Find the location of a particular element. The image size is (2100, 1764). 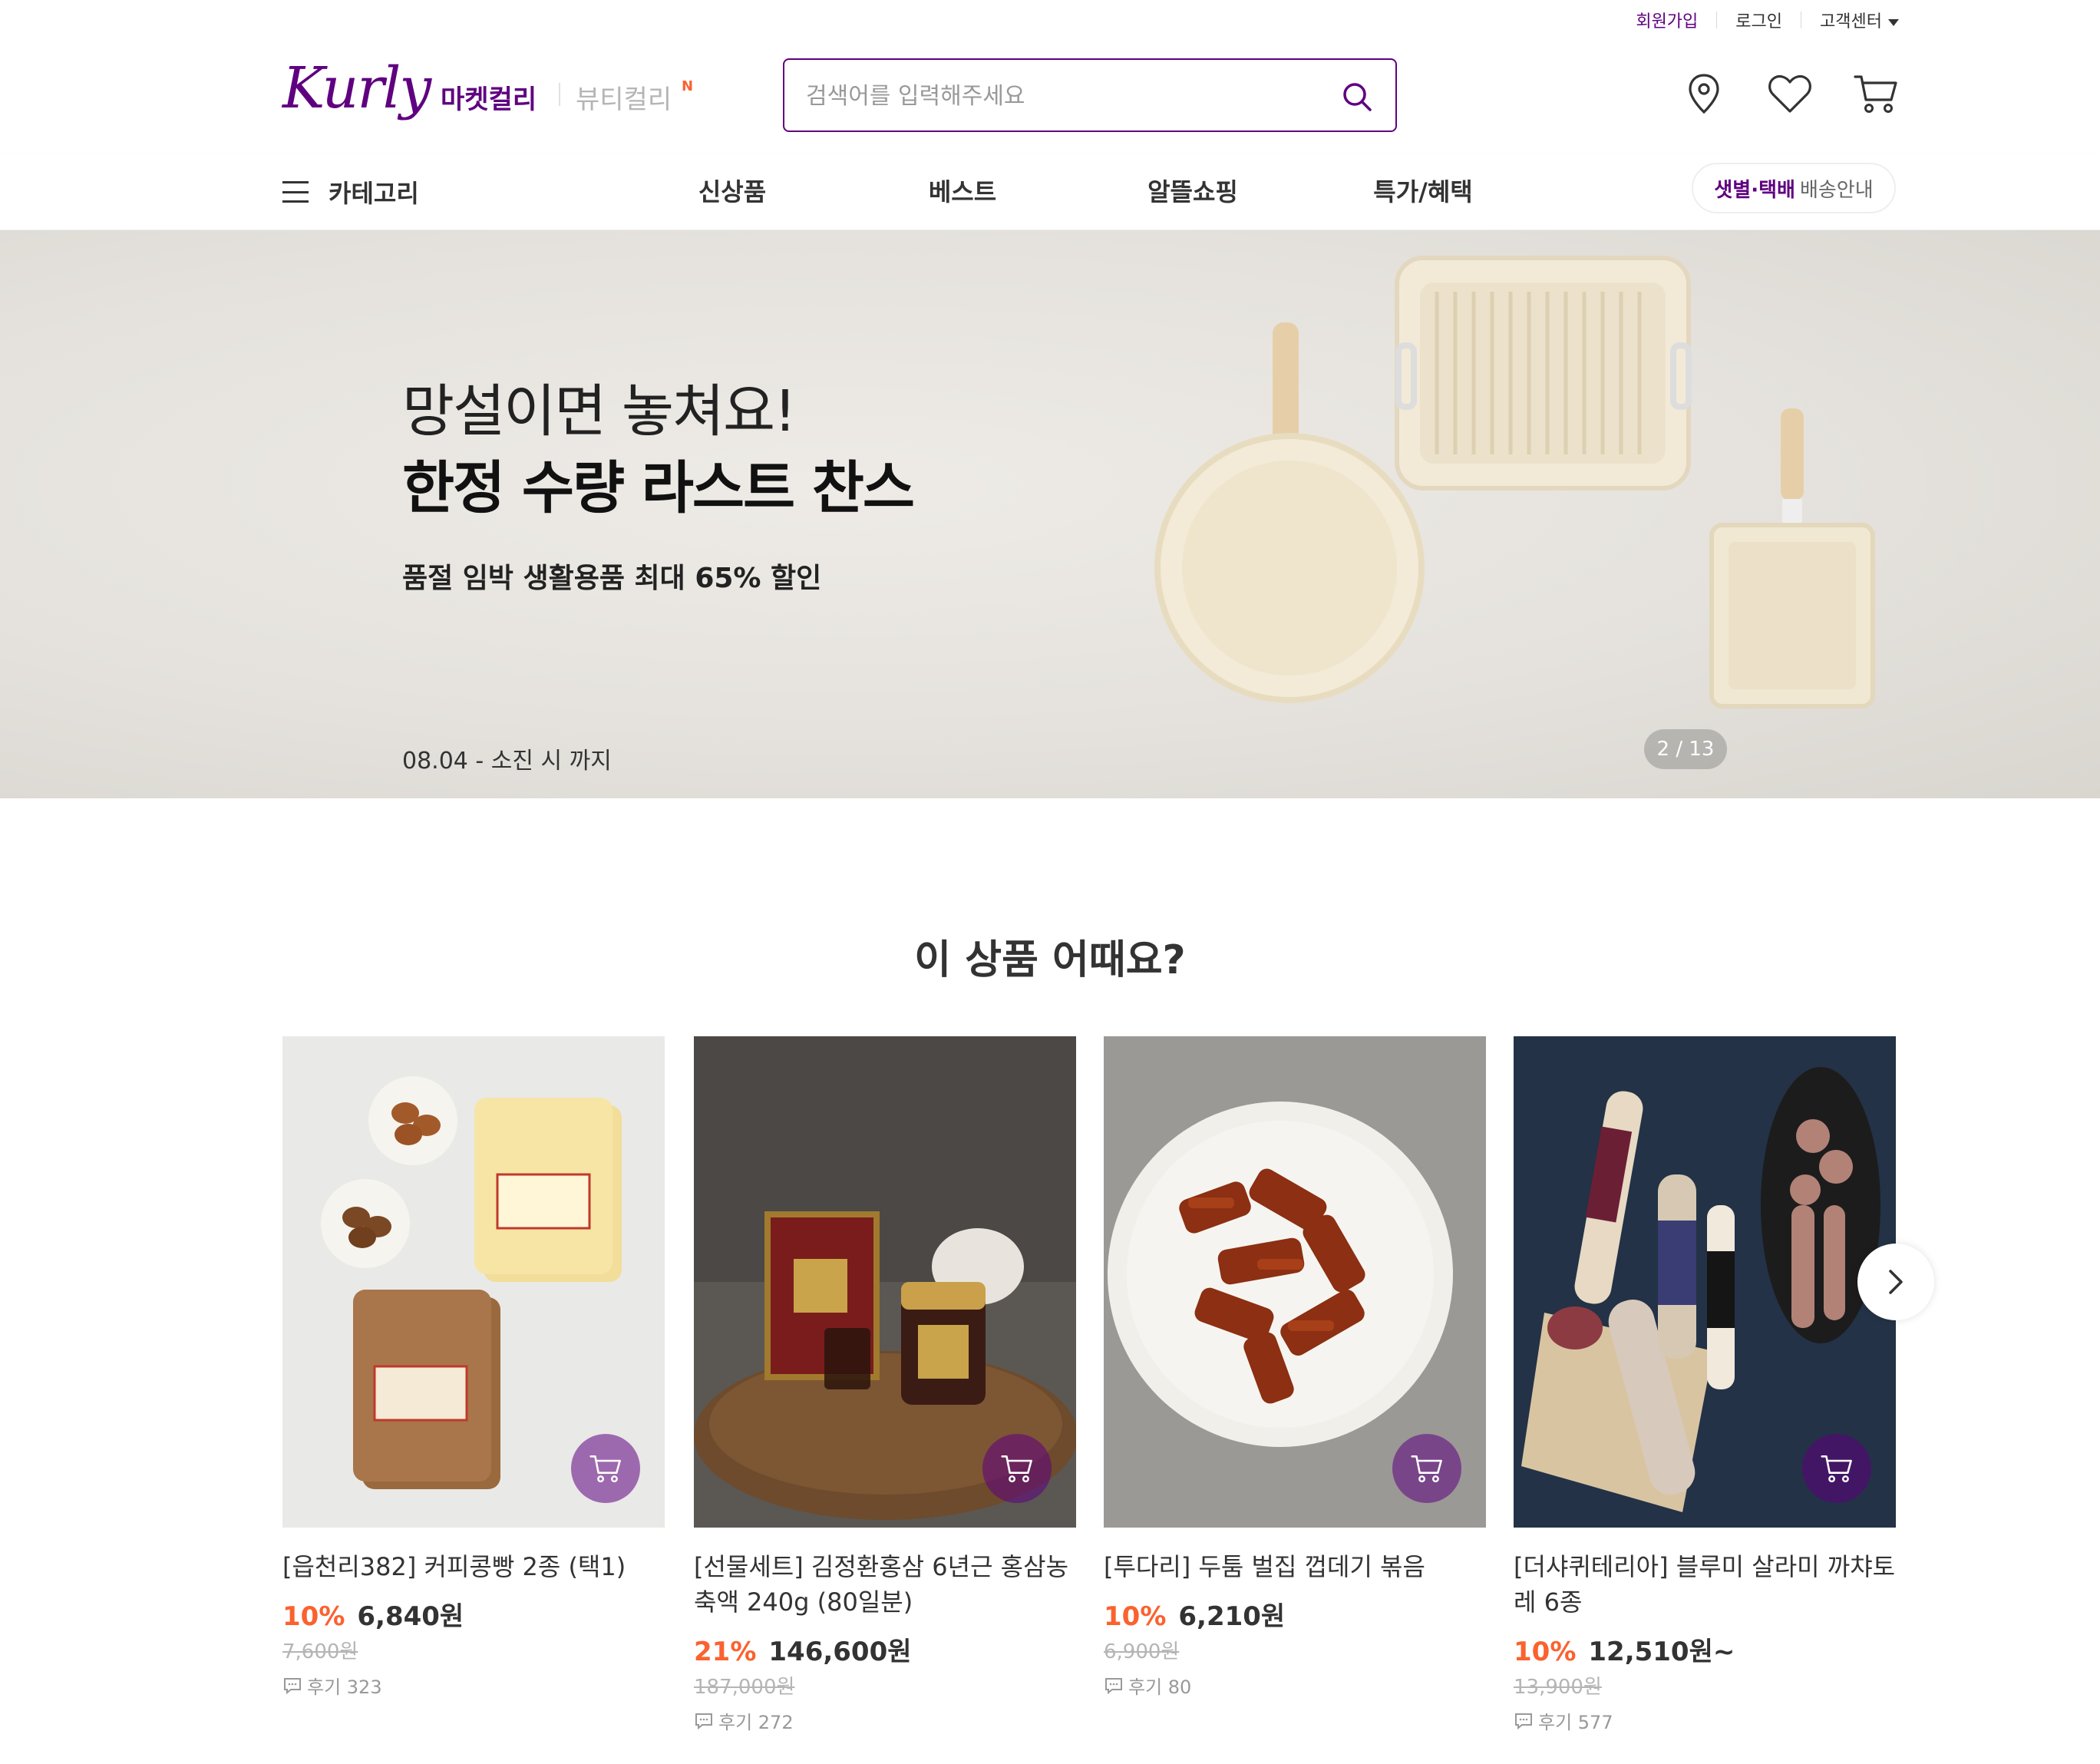

chevron-right-icon is located at coordinates (1896, 1282).